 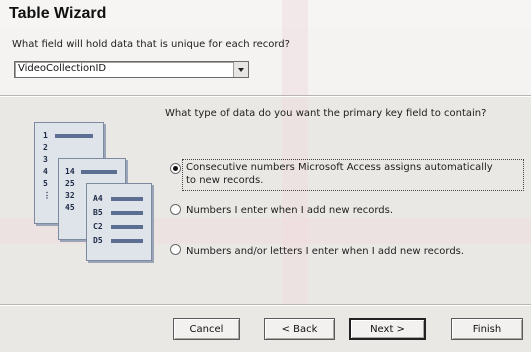 I want to click on card-cell: 32, so click(x=70, y=195).